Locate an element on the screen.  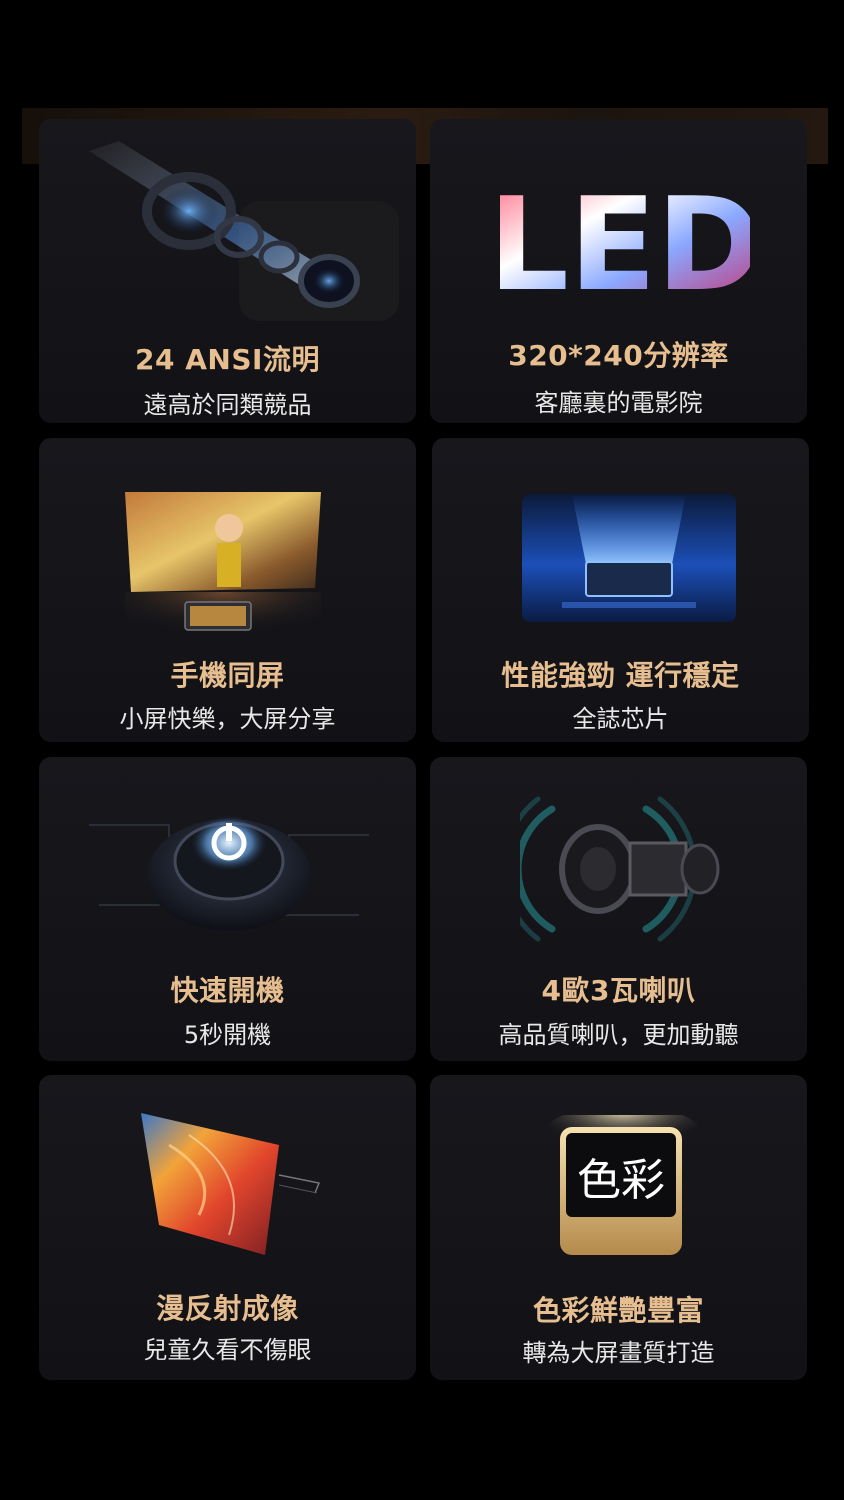
feature-subtitle: 客廳裏的電影院 is located at coordinates (618, 403).